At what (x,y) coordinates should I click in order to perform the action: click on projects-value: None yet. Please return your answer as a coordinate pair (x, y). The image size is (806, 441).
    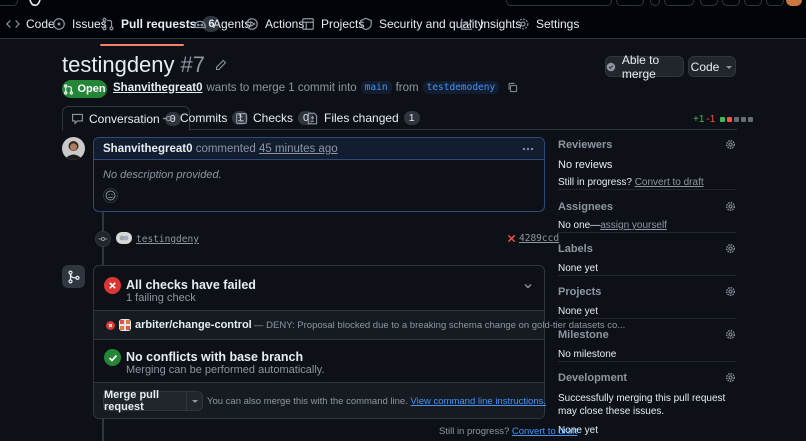
    Looking at the image, I should click on (578, 311).